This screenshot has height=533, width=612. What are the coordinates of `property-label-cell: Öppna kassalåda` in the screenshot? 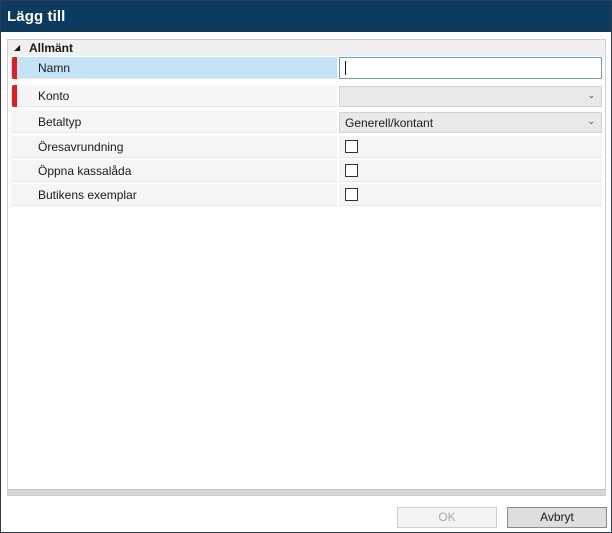 It's located at (174, 171).